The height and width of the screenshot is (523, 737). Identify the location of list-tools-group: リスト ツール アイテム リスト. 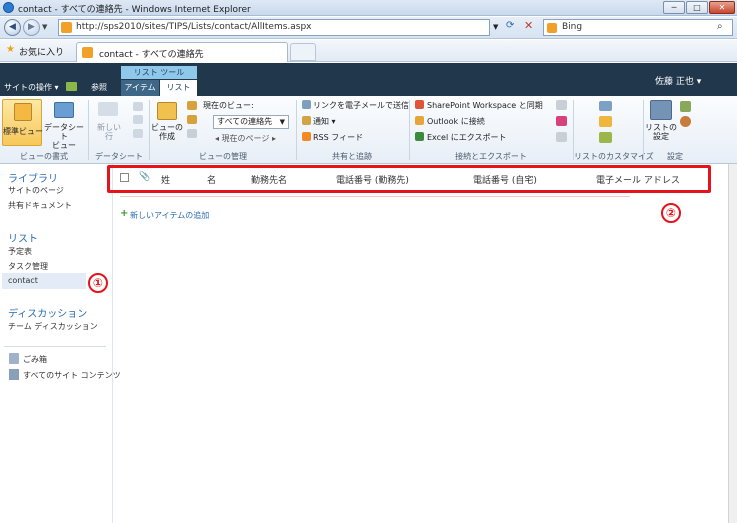
(159, 81).